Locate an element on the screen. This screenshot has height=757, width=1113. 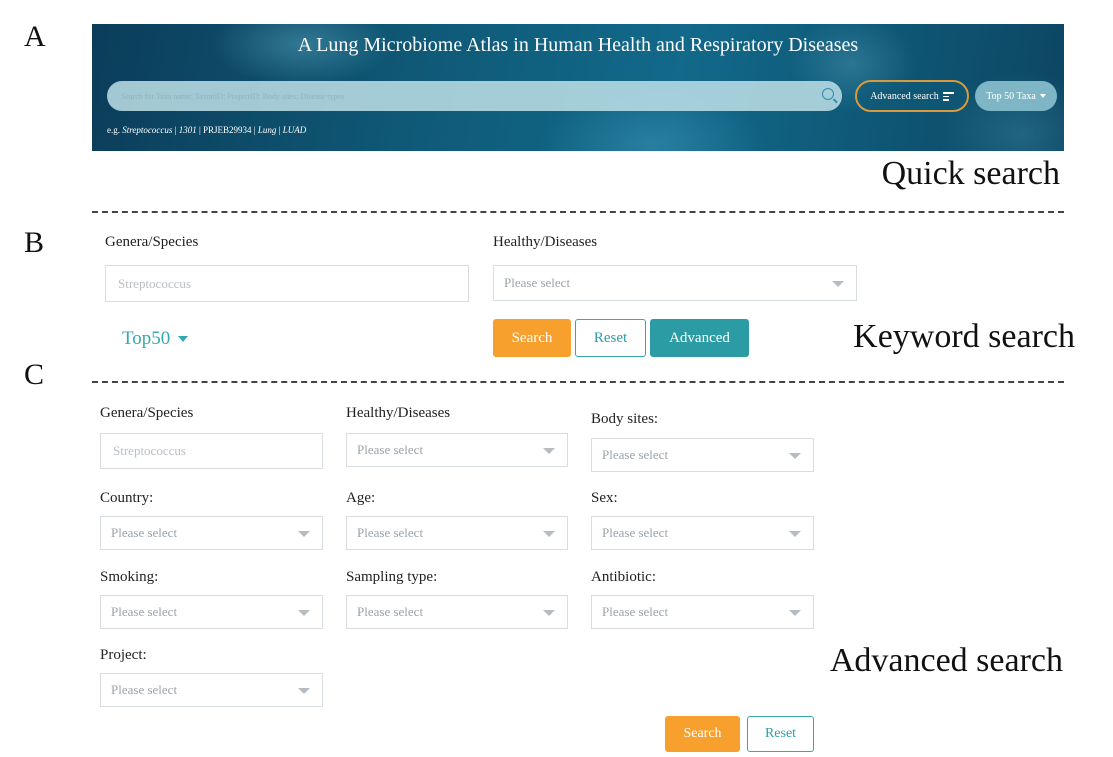
adv-search-button: Search is located at coordinates (702, 734).